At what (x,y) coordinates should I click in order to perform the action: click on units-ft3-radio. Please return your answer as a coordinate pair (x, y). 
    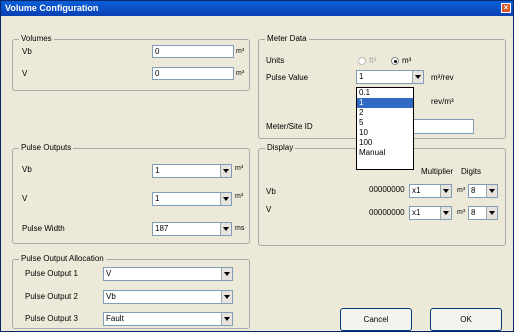
    Looking at the image, I should click on (362, 61).